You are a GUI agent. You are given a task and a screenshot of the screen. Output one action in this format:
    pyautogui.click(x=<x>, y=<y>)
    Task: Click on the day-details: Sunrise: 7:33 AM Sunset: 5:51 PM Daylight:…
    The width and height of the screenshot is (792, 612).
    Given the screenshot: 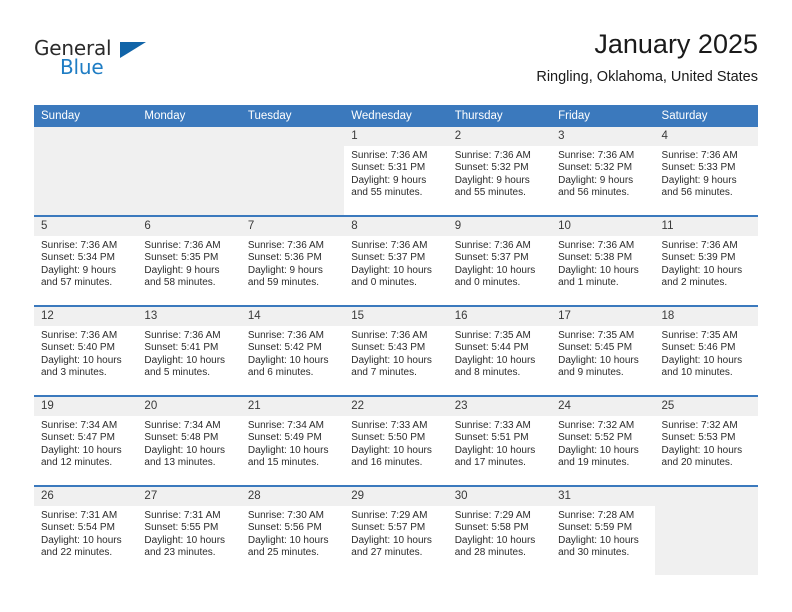 What is the action you would take?
    pyautogui.click(x=499, y=442)
    